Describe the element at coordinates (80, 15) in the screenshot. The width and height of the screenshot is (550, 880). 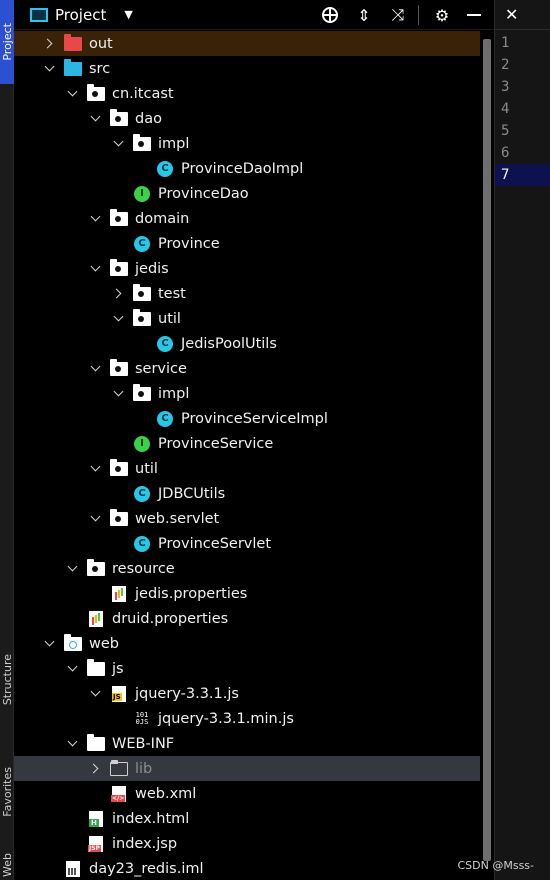
I see `project-view-title: Project` at that location.